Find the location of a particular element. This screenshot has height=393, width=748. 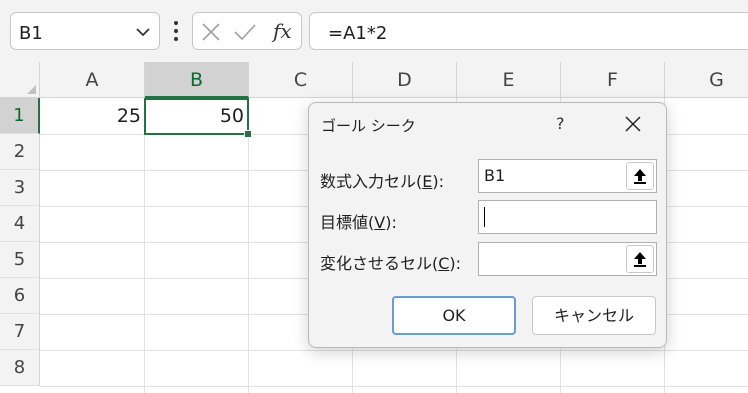

formula-buttons: fx is located at coordinates (247, 31).